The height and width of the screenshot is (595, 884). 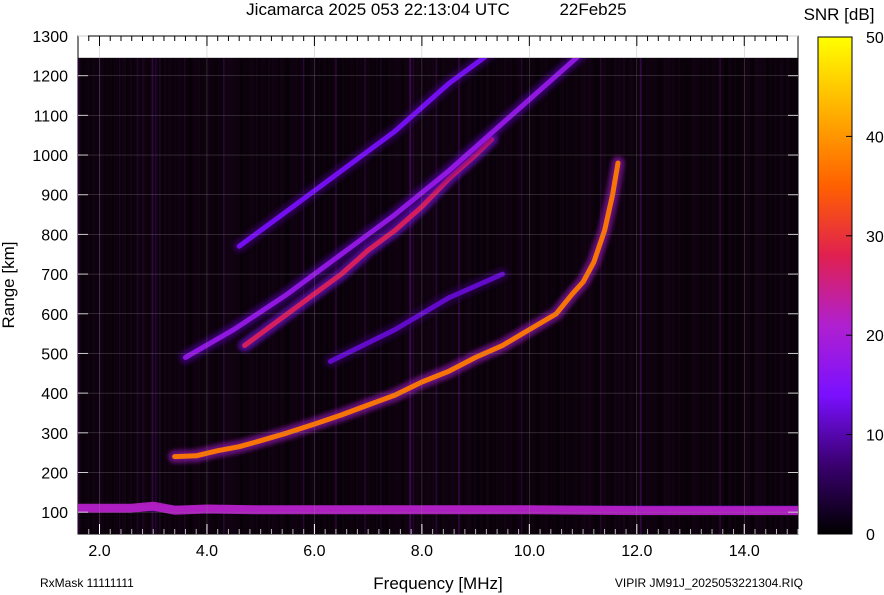 I want to click on colorbar-label: SNR [dB], so click(x=839, y=14).